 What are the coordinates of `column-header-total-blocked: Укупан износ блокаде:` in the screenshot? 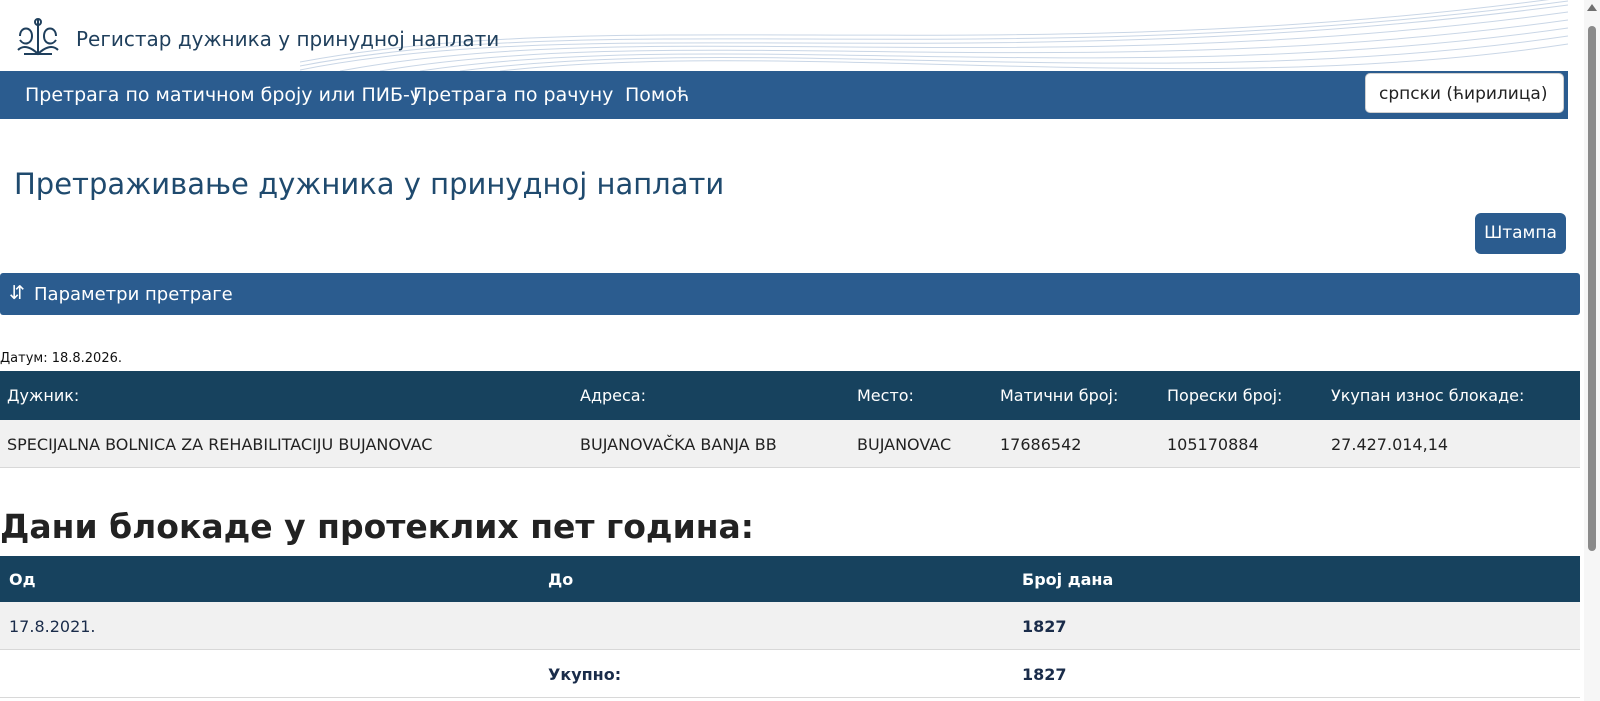 It's located at (1428, 395).